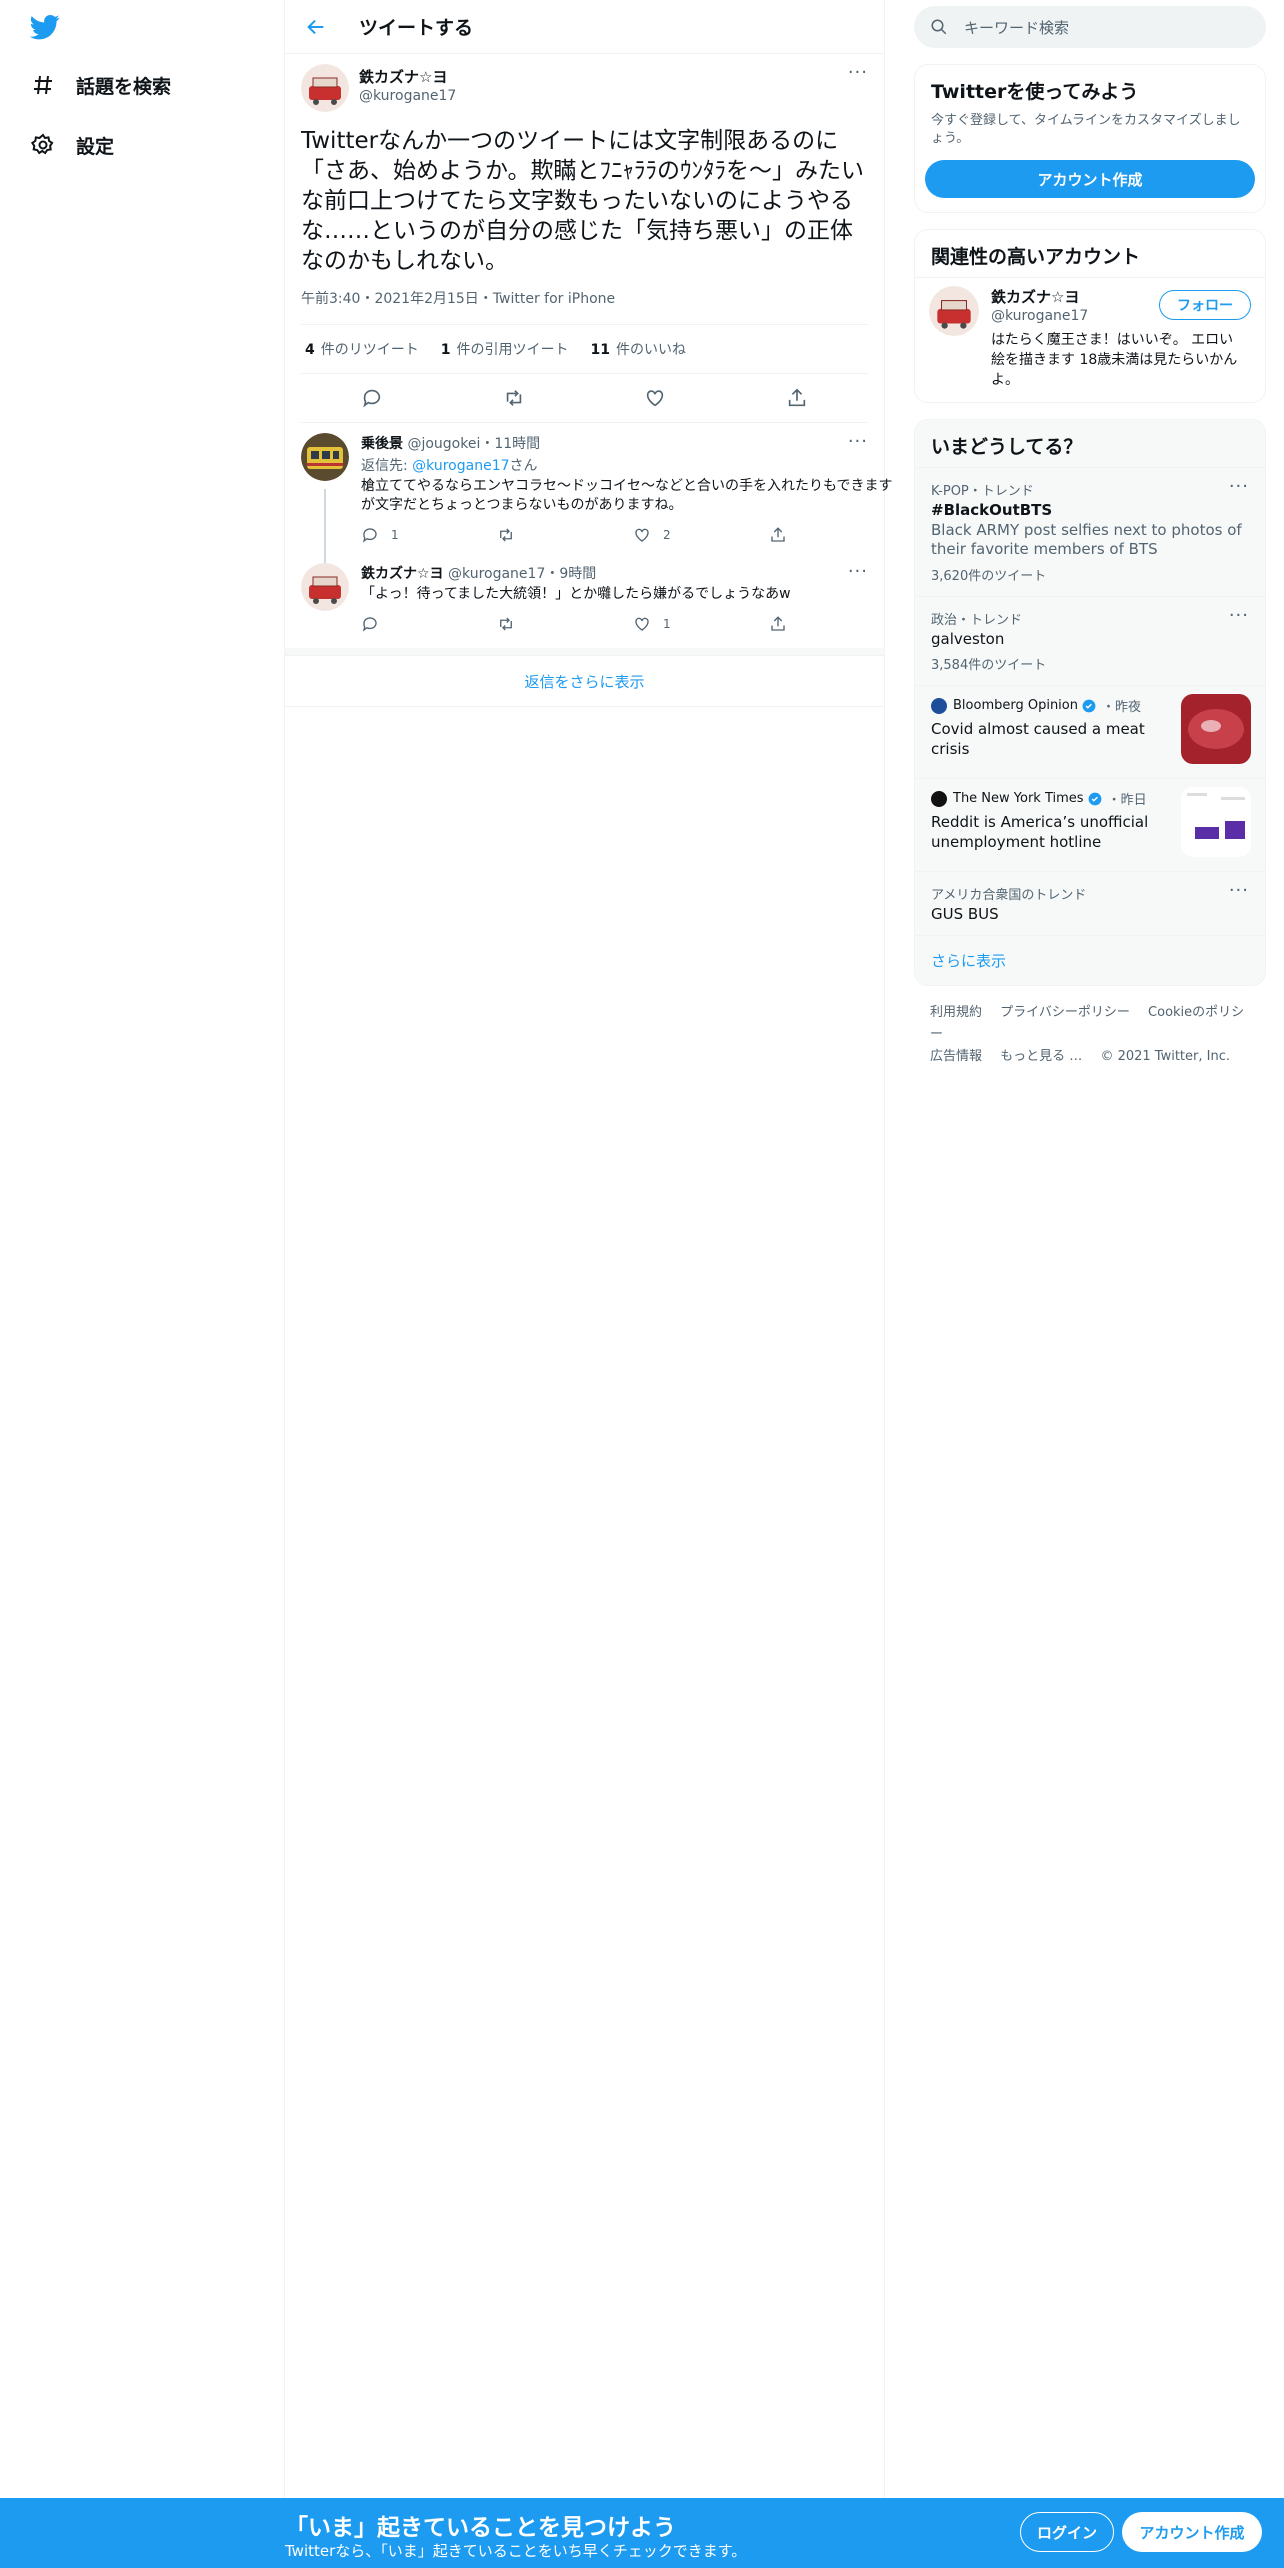 The height and width of the screenshot is (2568, 1284). I want to click on trend-meta: 政治・トレンド, so click(977, 620).